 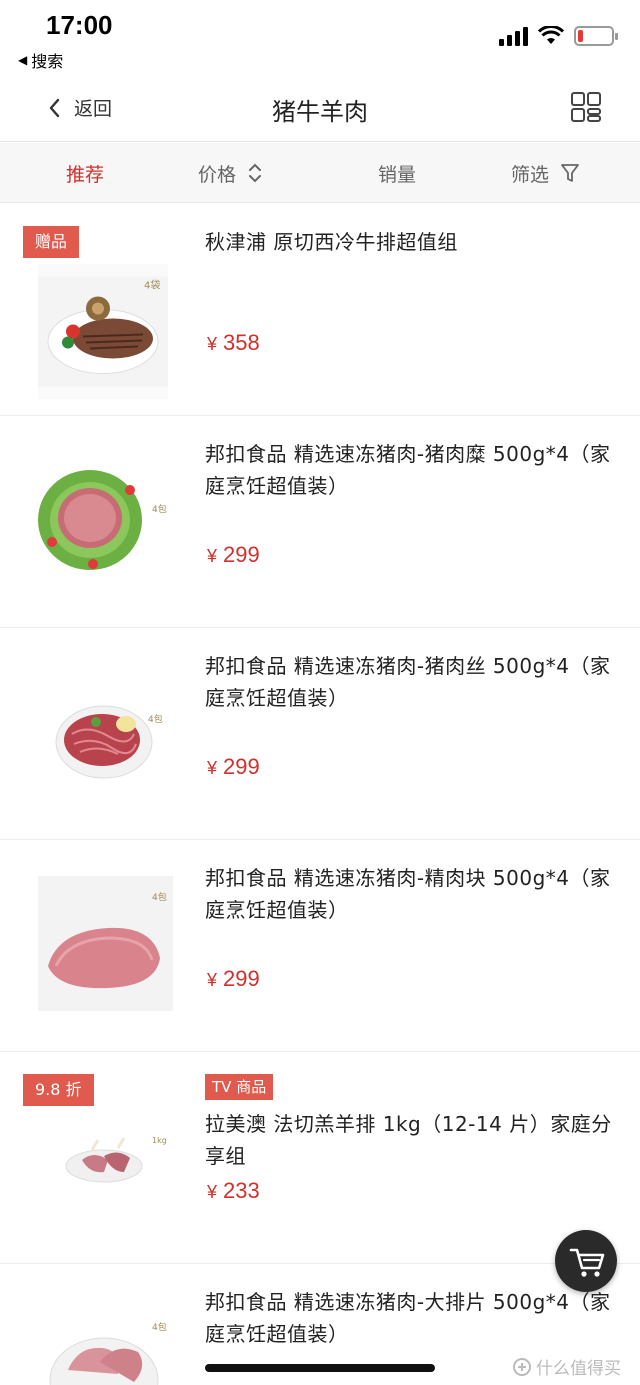 I want to click on product-title: 秋津浦 原切西冷牛排超值组, so click(x=331, y=242).